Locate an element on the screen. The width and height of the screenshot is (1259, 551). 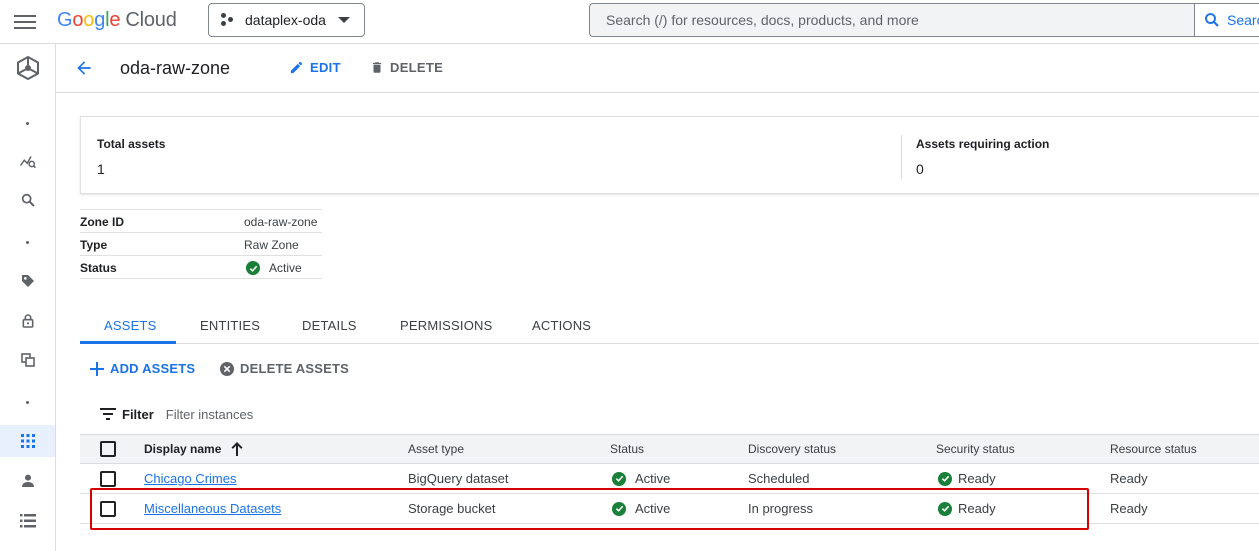
tab-details: DETAILS is located at coordinates (329, 325).